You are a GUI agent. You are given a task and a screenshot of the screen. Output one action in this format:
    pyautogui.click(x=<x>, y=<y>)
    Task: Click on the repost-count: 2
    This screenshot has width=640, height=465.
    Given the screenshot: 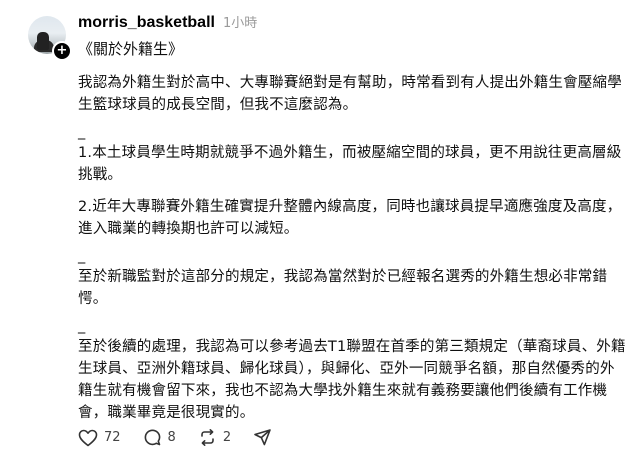 What is the action you would take?
    pyautogui.click(x=227, y=437)
    